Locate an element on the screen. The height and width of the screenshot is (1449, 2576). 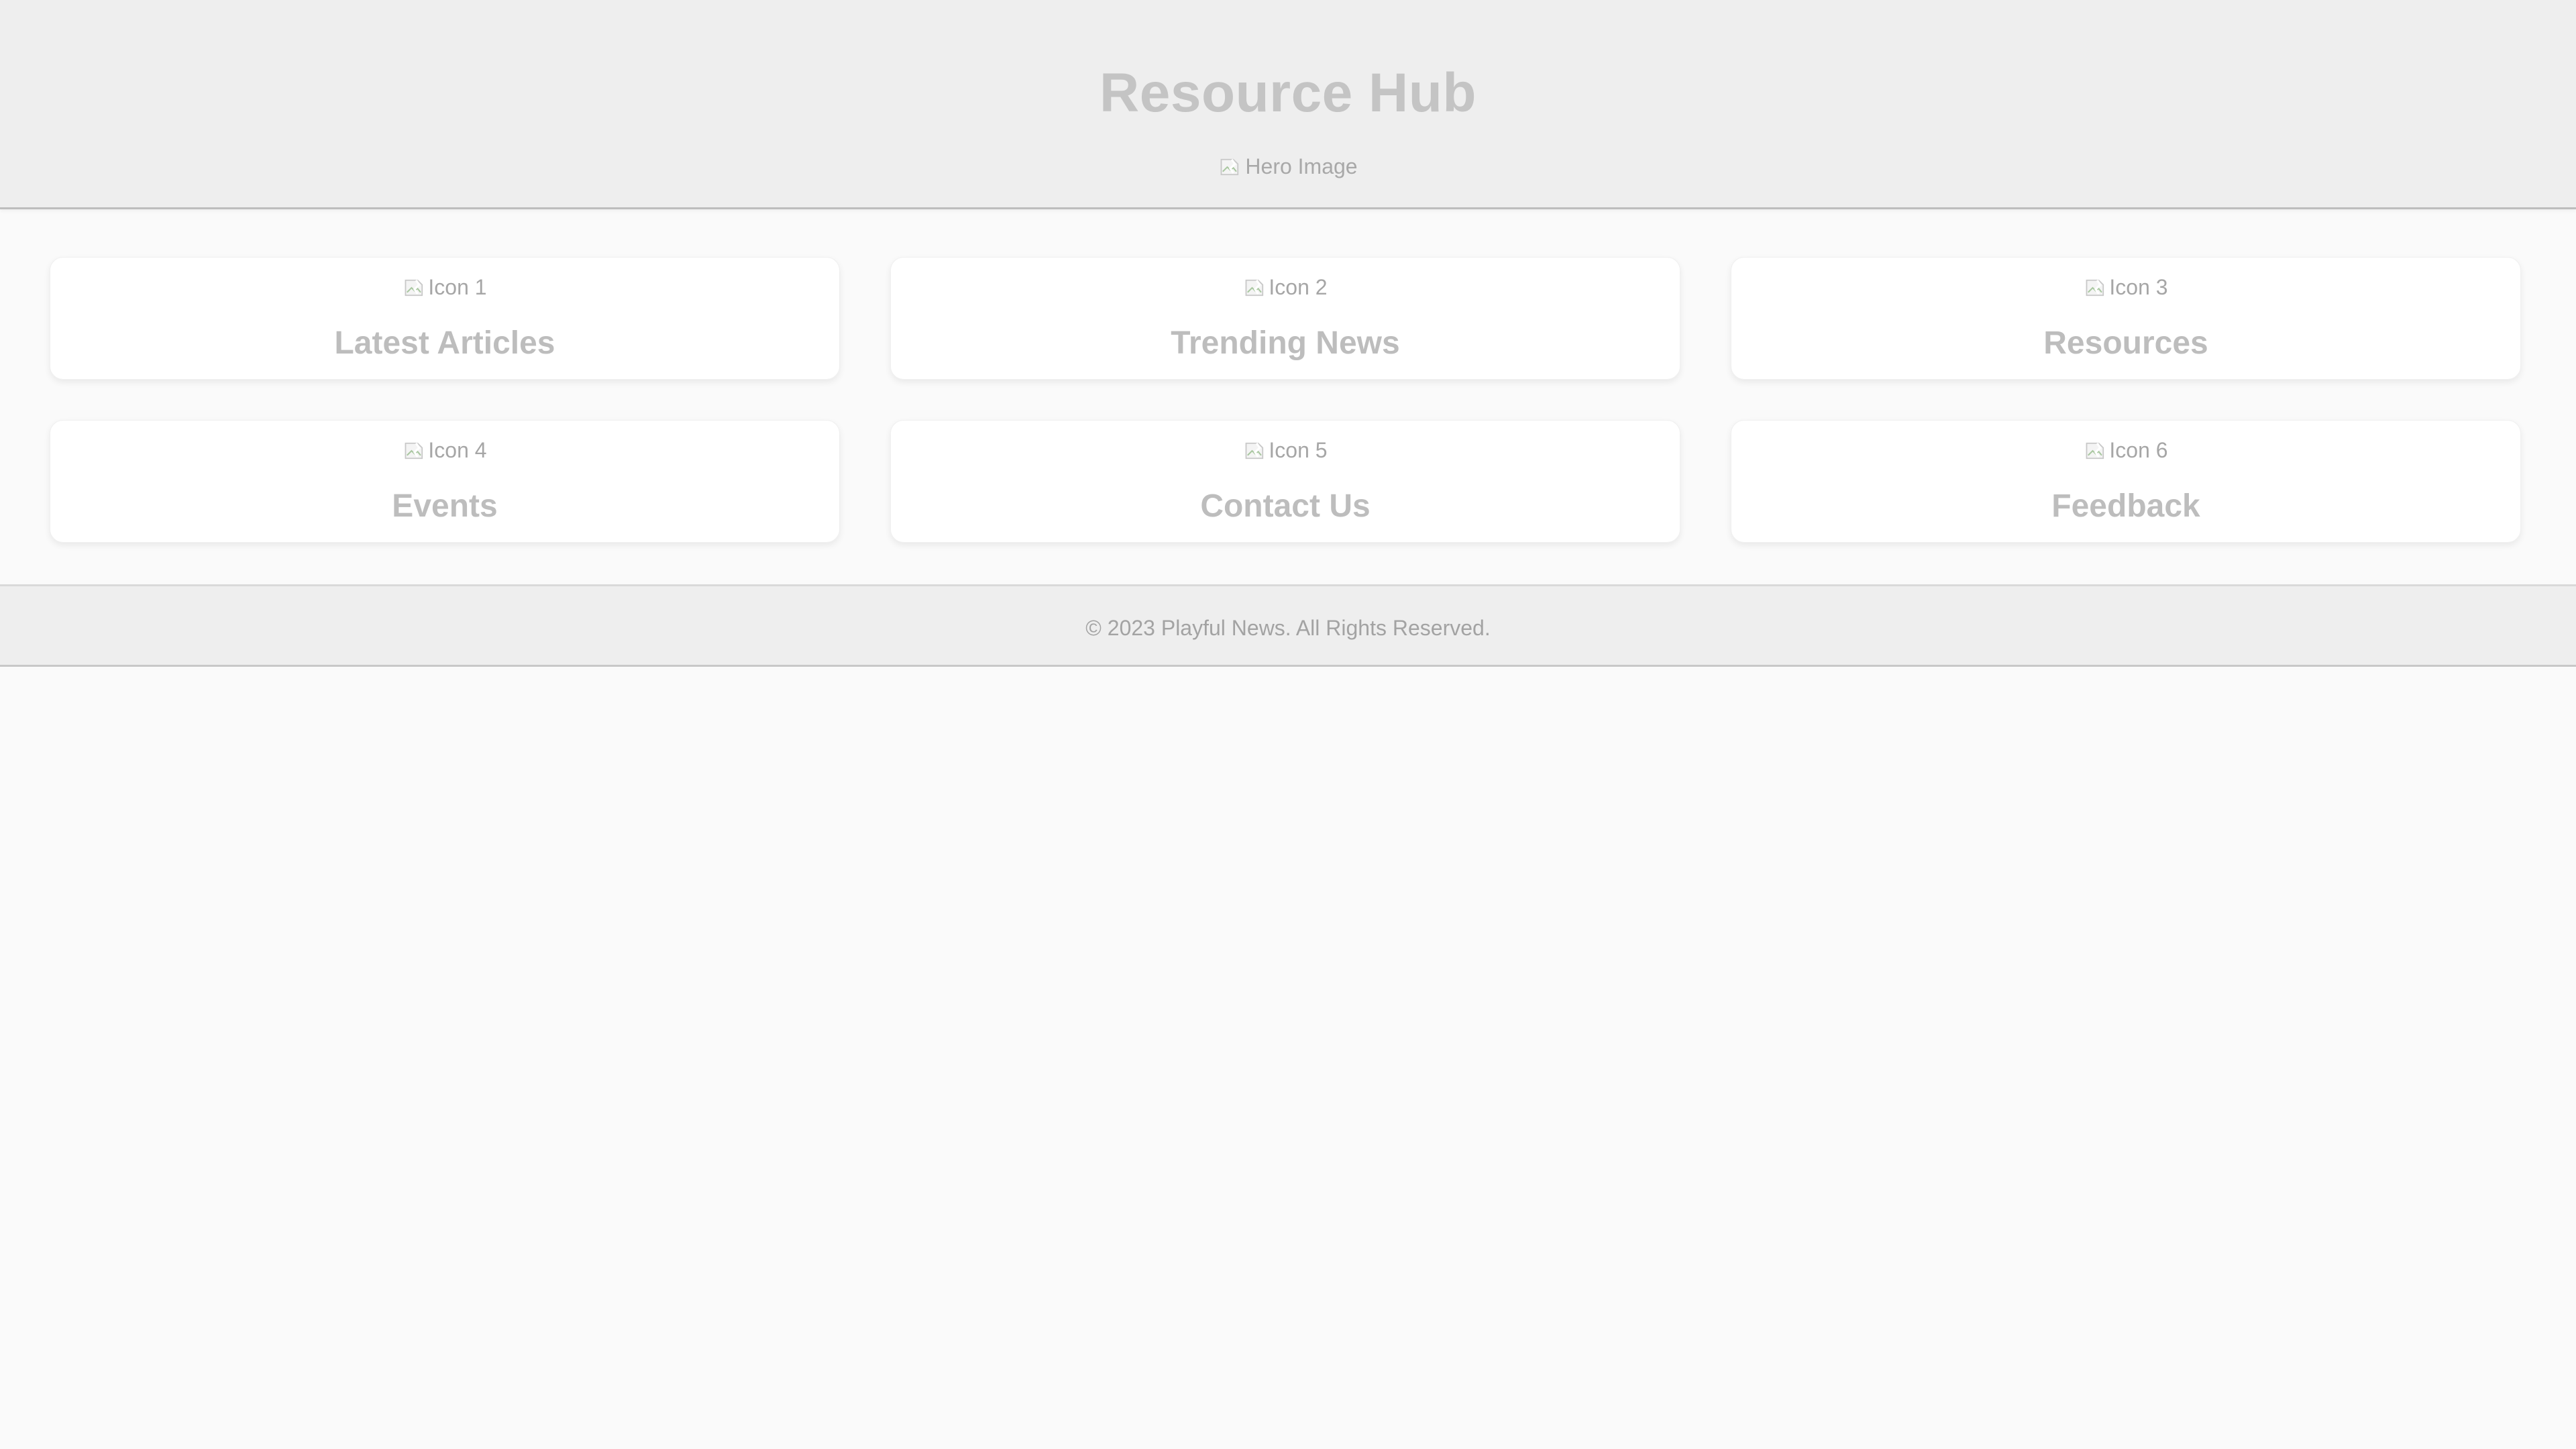
site-header: Resource Hub Hero Image is located at coordinates (1288, 104).